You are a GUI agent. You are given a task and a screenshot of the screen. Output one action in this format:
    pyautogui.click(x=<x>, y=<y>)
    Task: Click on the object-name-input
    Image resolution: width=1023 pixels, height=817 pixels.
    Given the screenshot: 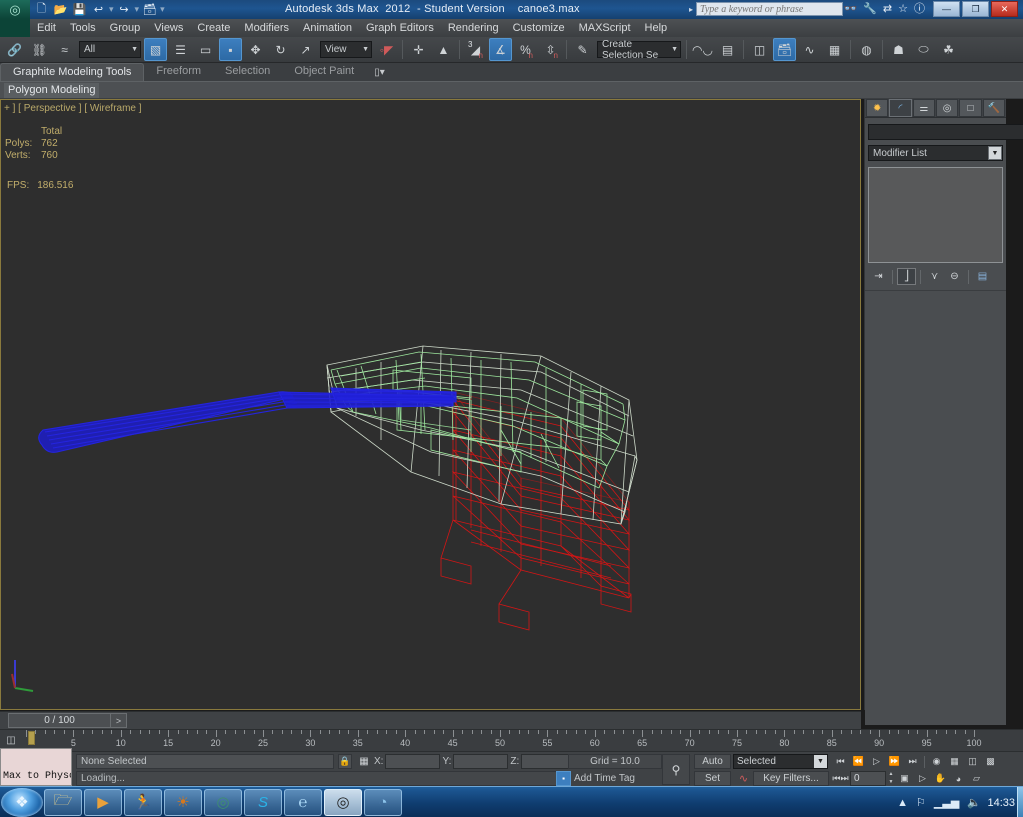 What is the action you would take?
    pyautogui.click(x=945, y=132)
    